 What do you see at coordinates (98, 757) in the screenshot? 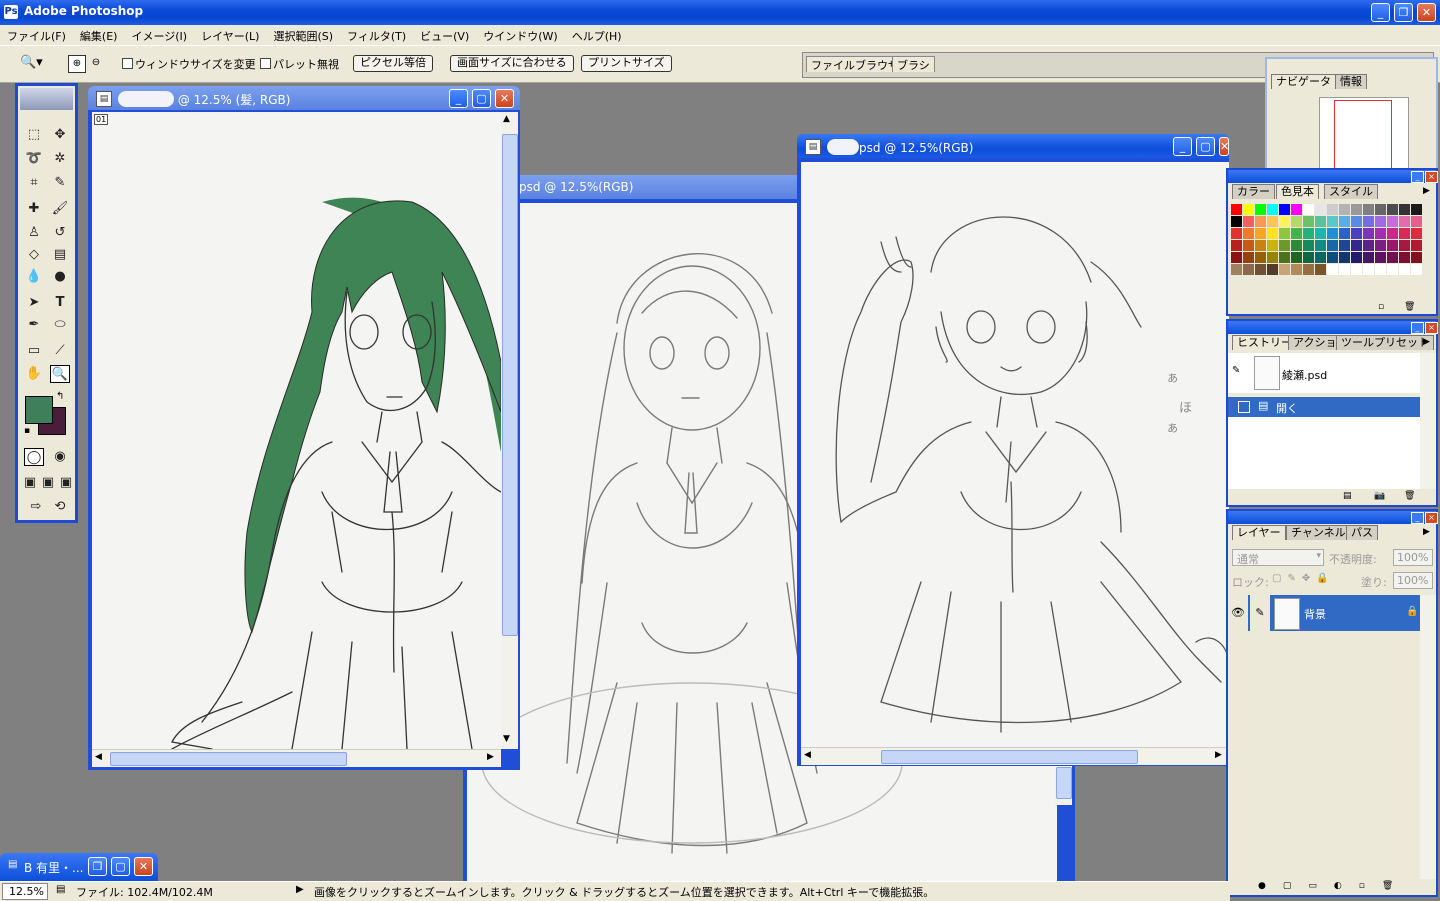
I see `scroll-left-icon: ◀` at bounding box center [98, 757].